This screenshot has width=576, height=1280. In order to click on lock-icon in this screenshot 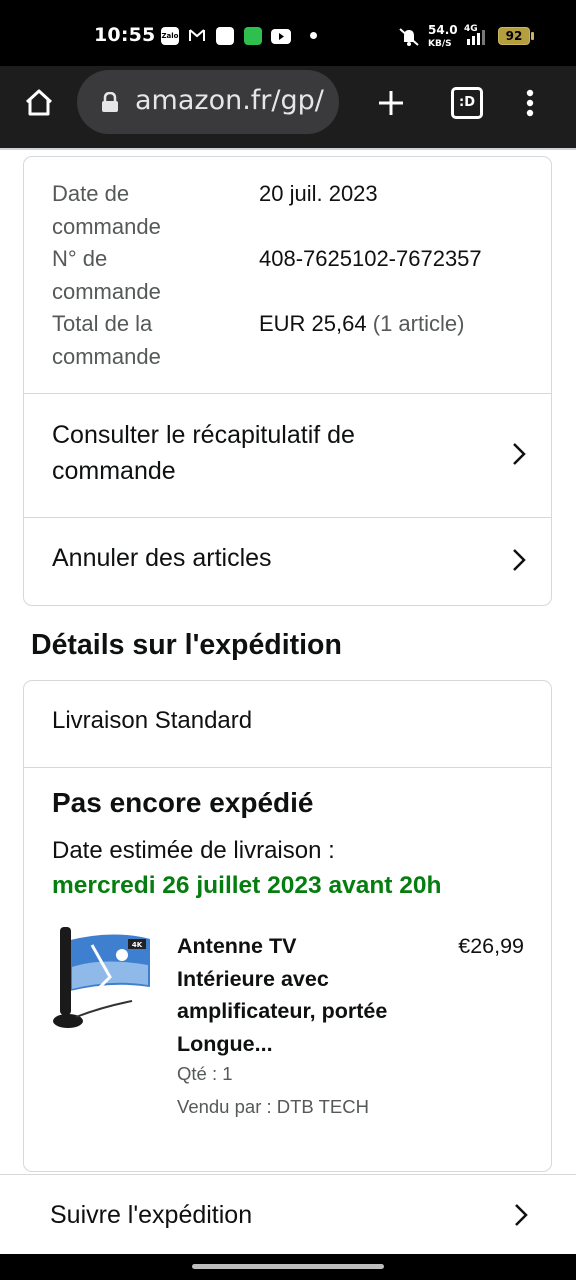, I will do `click(110, 104)`.